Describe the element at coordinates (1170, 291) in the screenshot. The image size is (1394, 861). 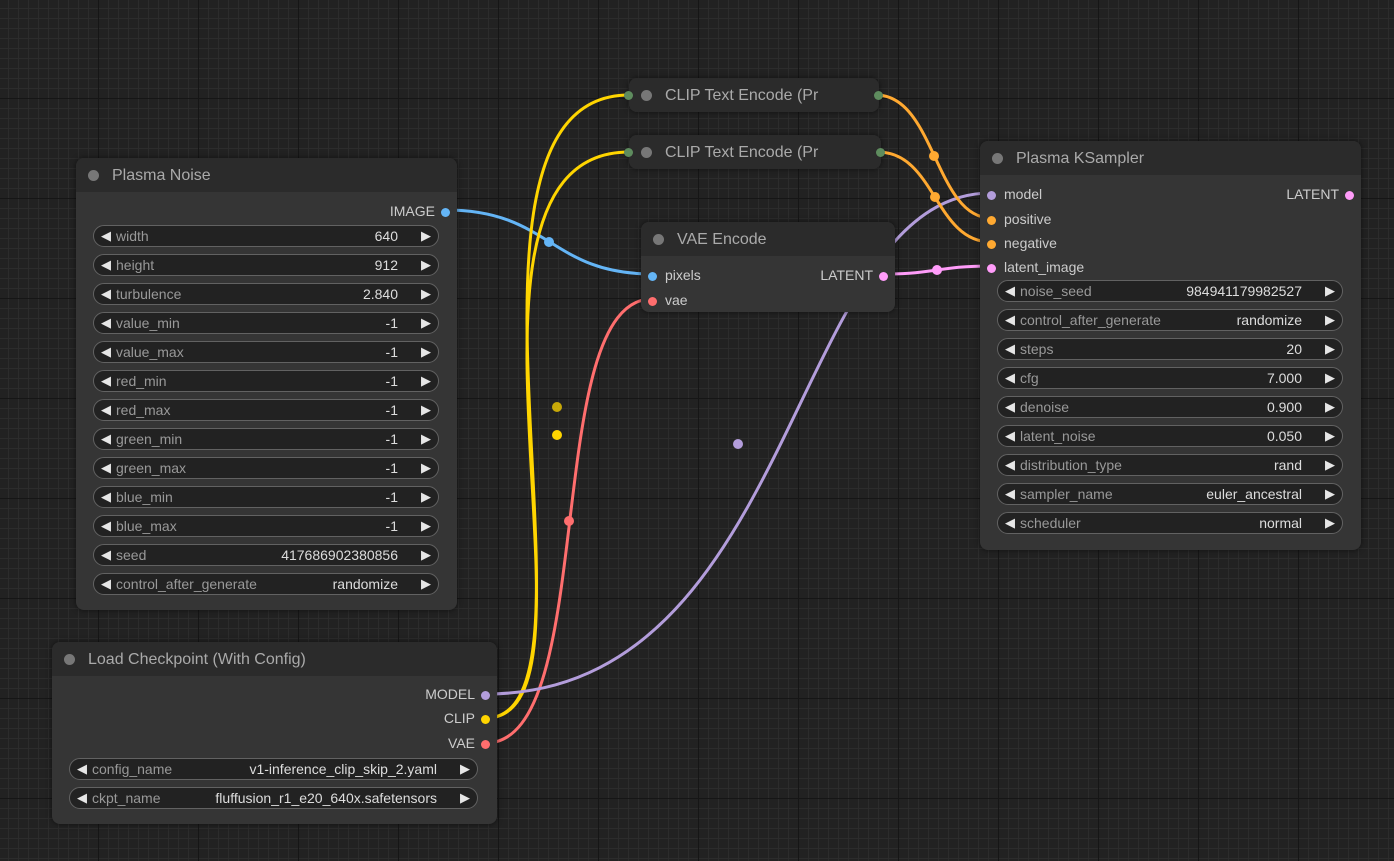
I see `widget-noise-seed: ◀ noise_seed 984941179982527 ▶` at that location.